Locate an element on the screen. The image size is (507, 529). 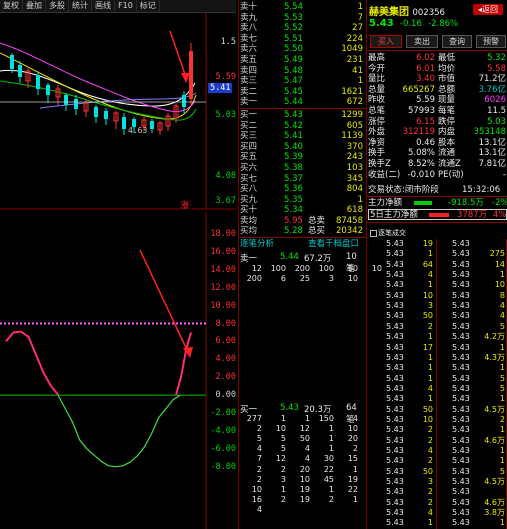
sell-level-3: 卖八 5.52 27 is located at coordinates (302, 28).